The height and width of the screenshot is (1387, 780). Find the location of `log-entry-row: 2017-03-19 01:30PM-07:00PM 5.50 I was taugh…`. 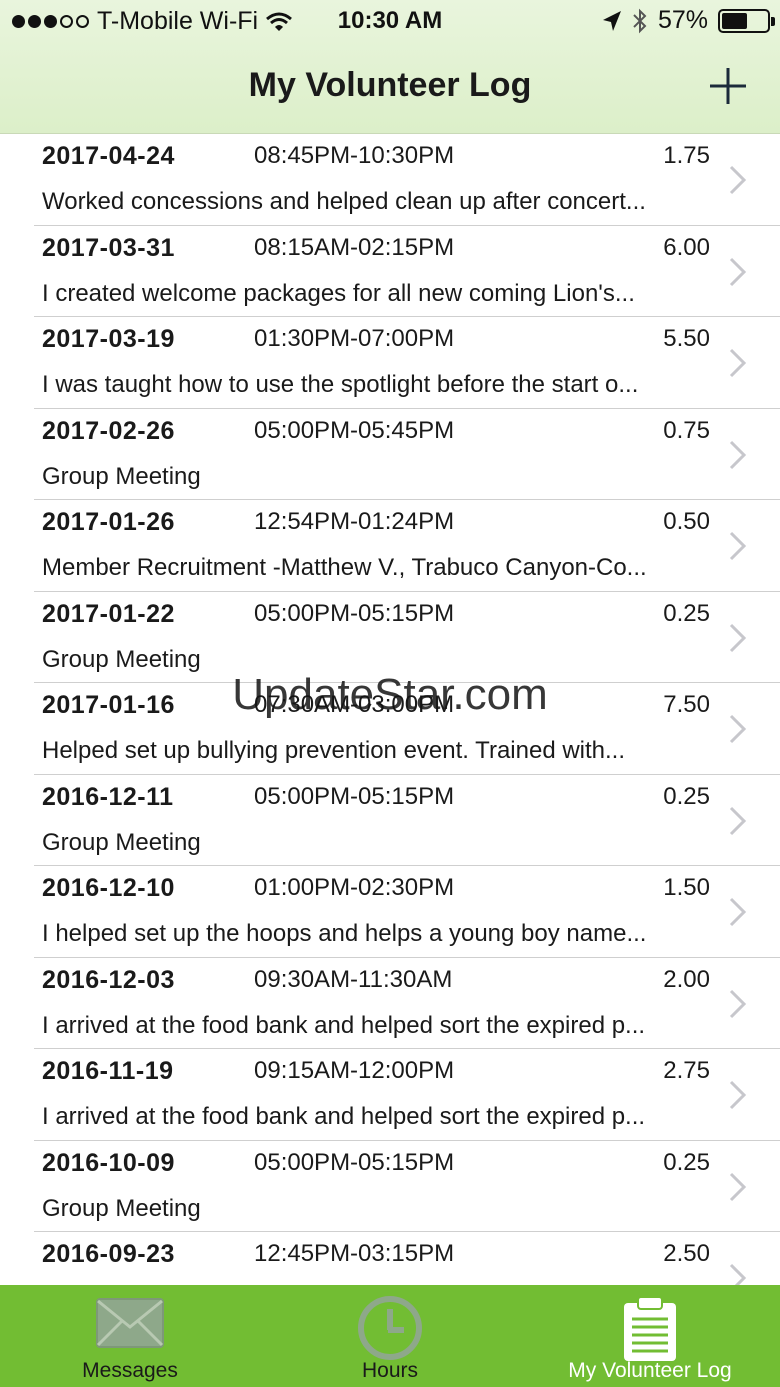

log-entry-row: 2017-03-19 01:30PM-07:00PM 5.50 I was taugh… is located at coordinates (390, 363).